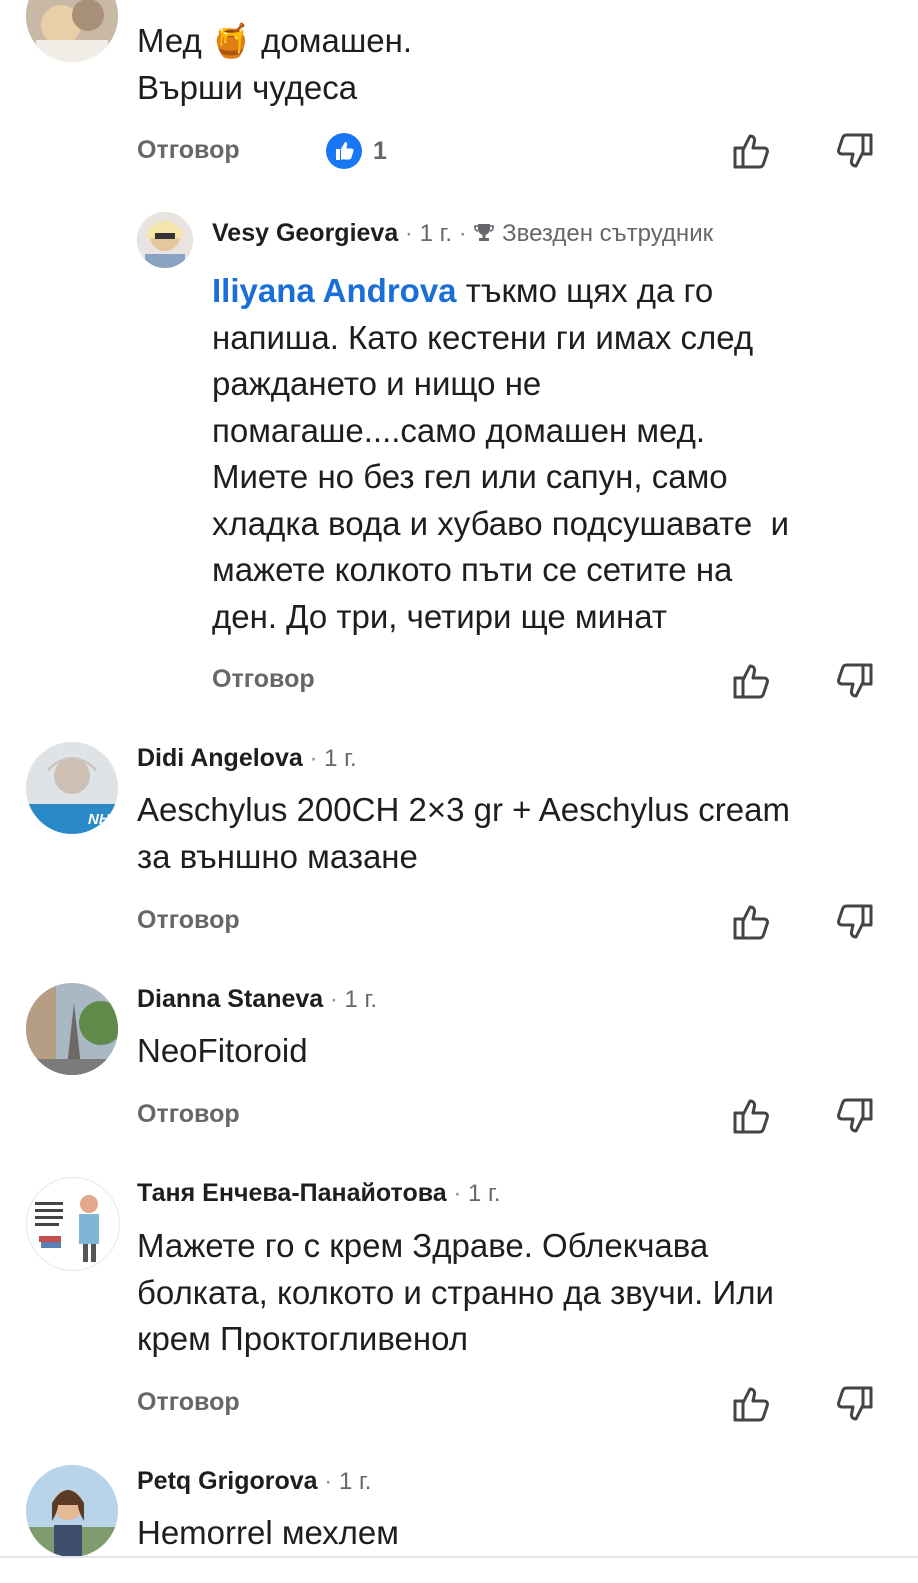 This screenshot has height=1583, width=918. Describe the element at coordinates (72, 788) in the screenshot. I see `avatar: NHS` at that location.